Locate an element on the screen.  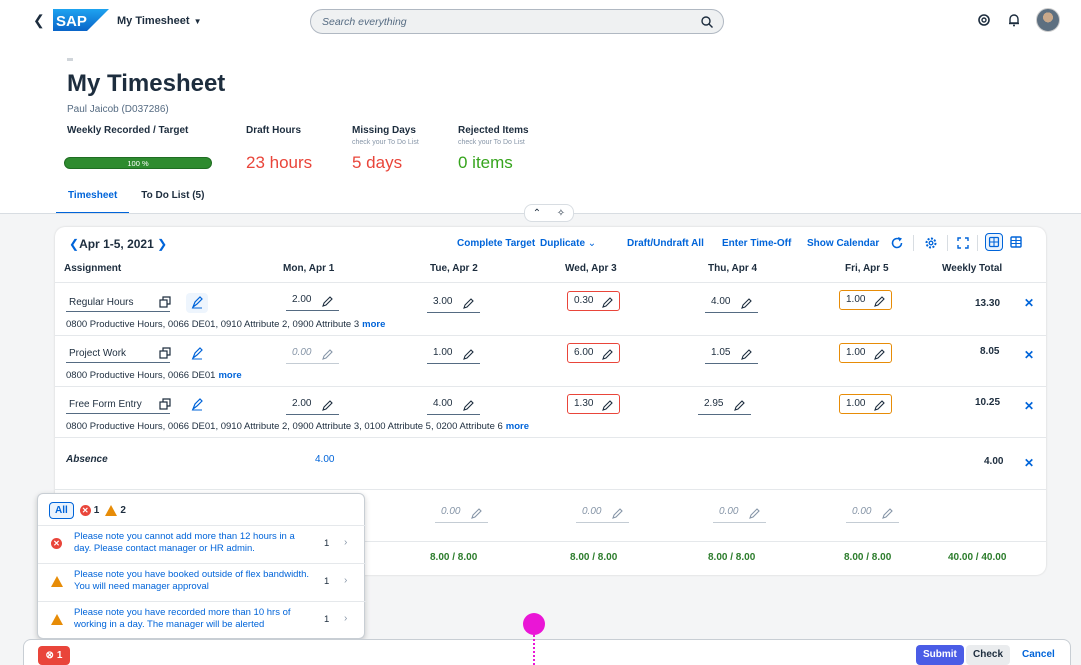
app-title: My Timesheet is located at coordinates (153, 21).